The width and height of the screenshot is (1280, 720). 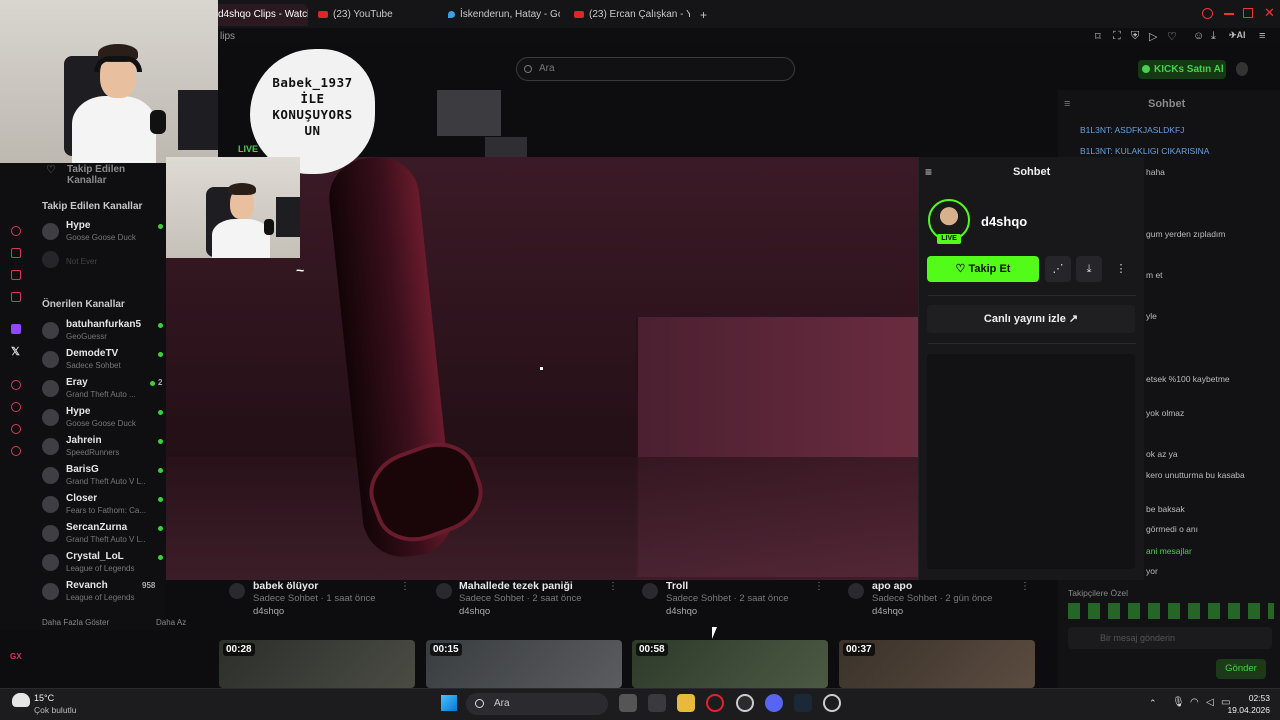 I want to click on shield-icon: ⛨, so click(x=1135, y=36).